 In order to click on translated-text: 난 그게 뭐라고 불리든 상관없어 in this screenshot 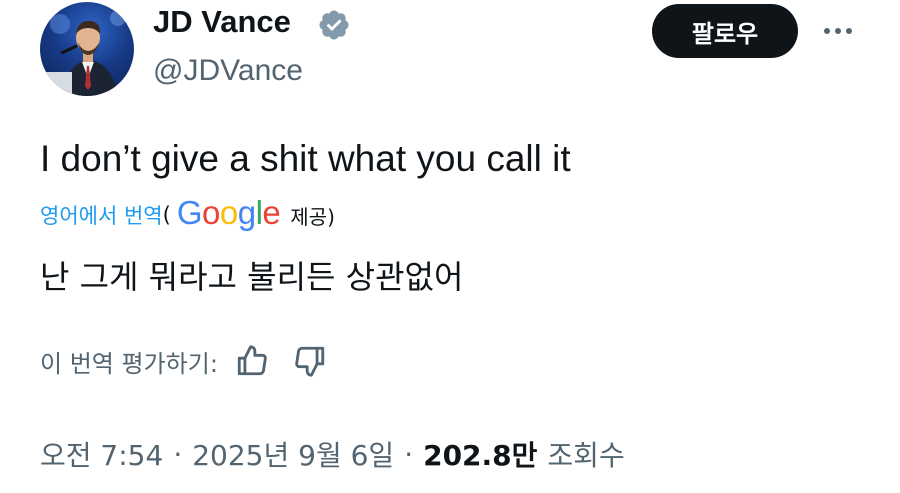, I will do `click(252, 277)`.